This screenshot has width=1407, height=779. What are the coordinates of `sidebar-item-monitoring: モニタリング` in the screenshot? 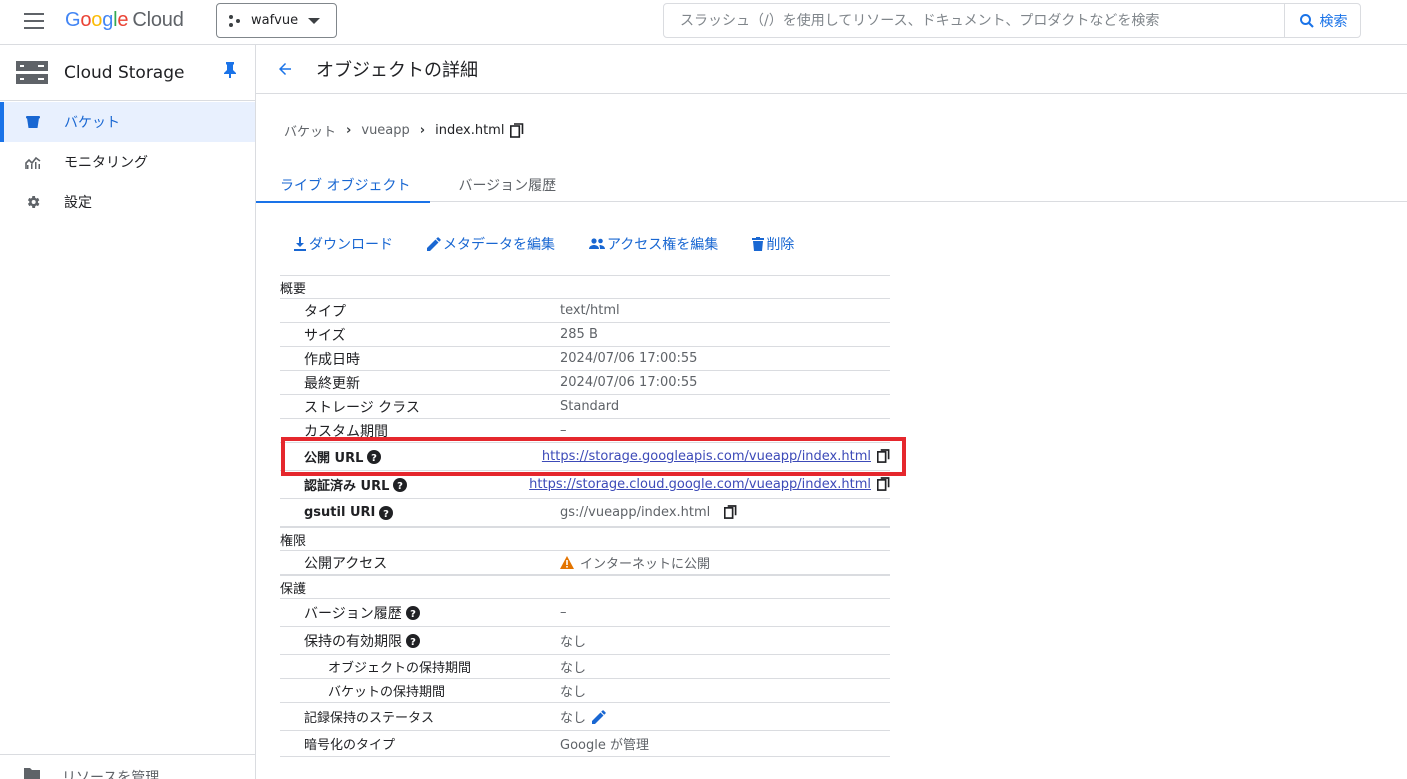 It's located at (127, 162).